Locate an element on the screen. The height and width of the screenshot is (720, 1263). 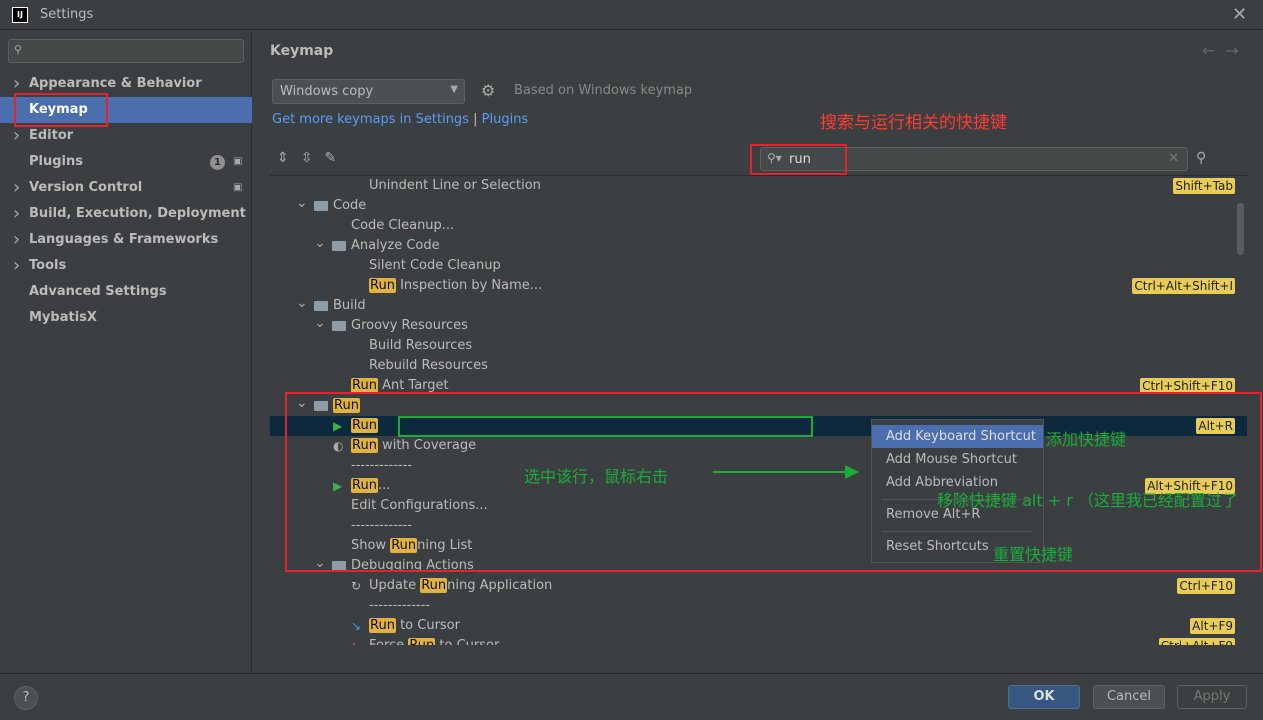
tree-row: Rebuild Resources is located at coordinates (758, 366).